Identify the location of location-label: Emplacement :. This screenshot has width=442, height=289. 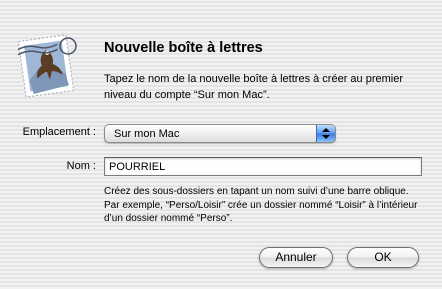
(59, 132).